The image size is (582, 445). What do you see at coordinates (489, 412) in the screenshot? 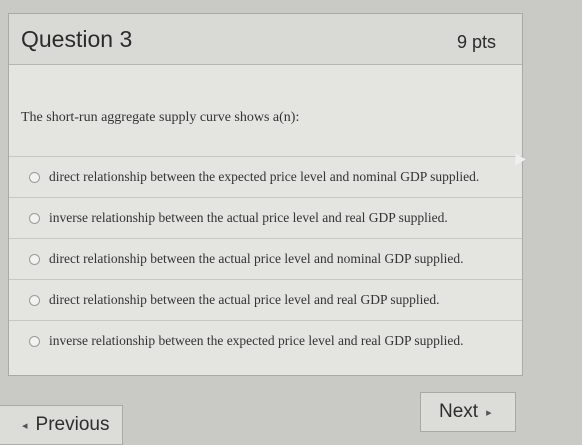
I see `chevron-right-icon: ▸` at bounding box center [489, 412].